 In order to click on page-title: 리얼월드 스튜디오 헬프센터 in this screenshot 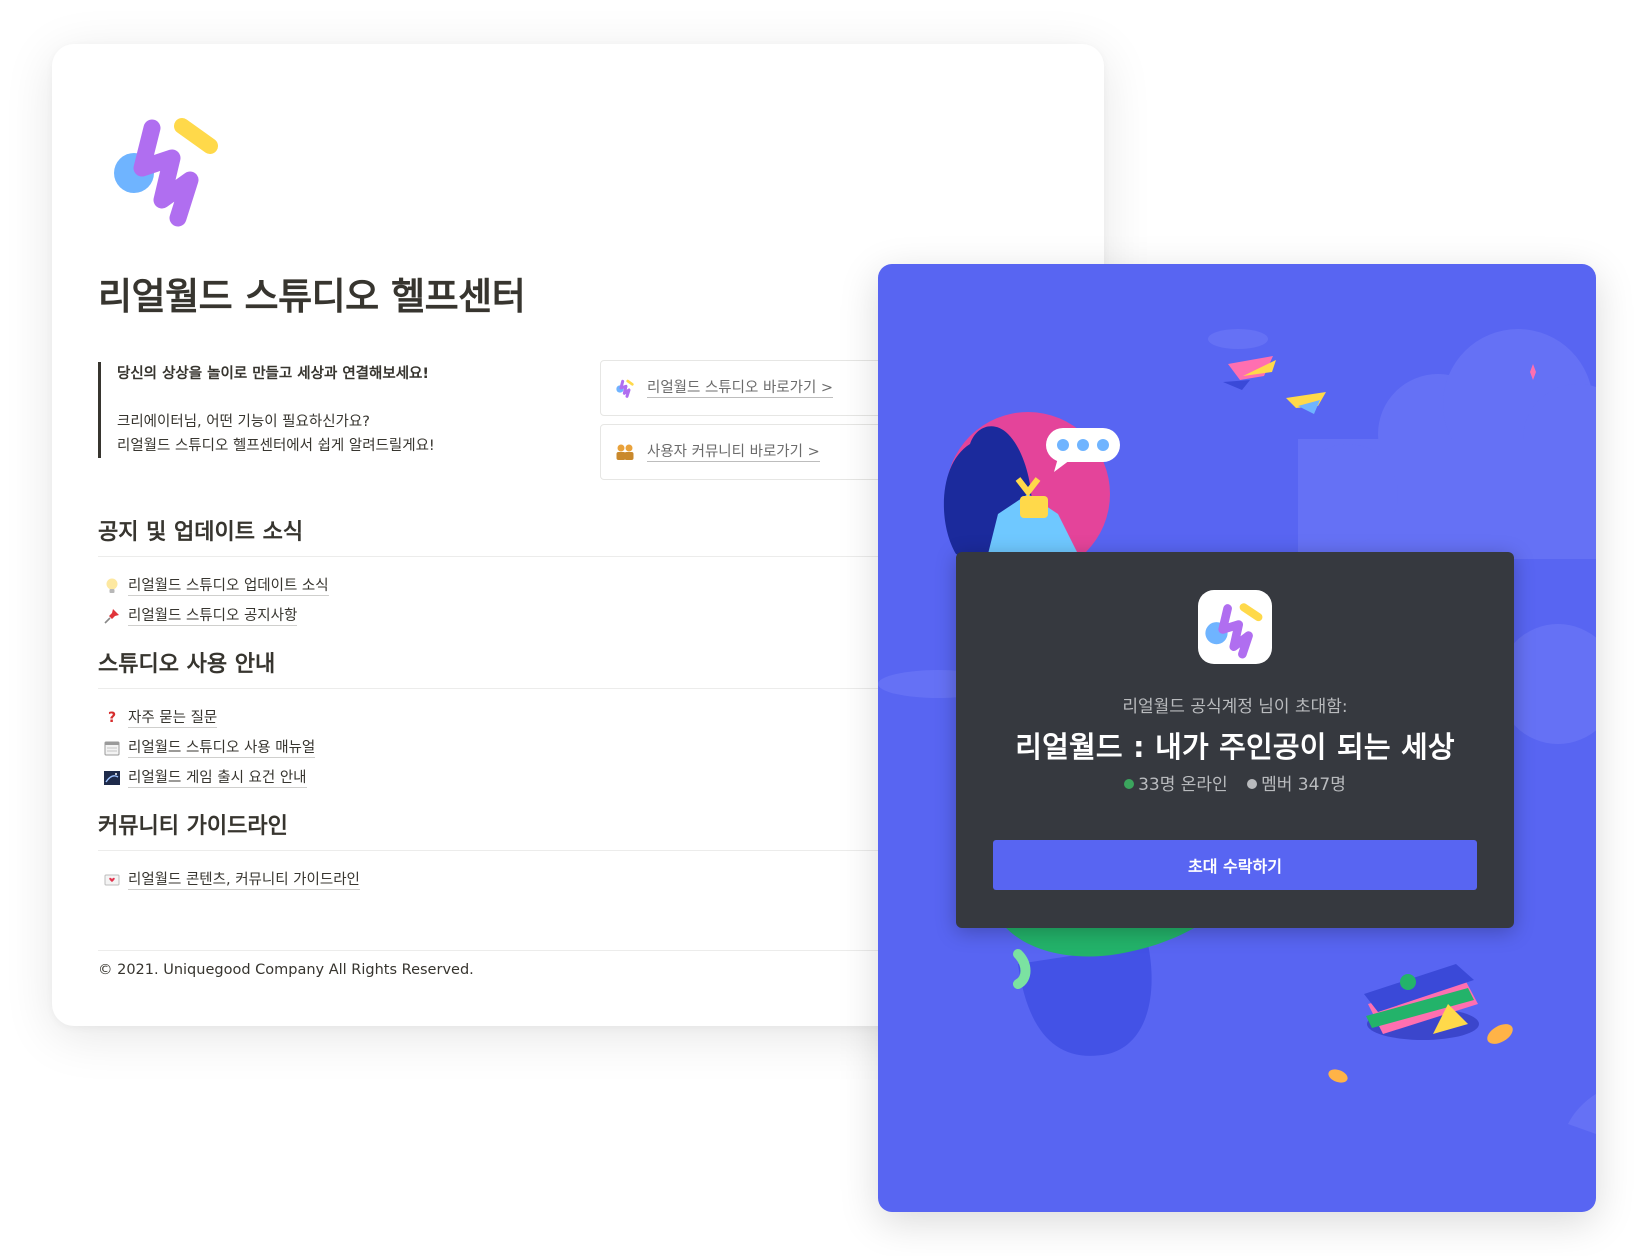, I will do `click(312, 296)`.